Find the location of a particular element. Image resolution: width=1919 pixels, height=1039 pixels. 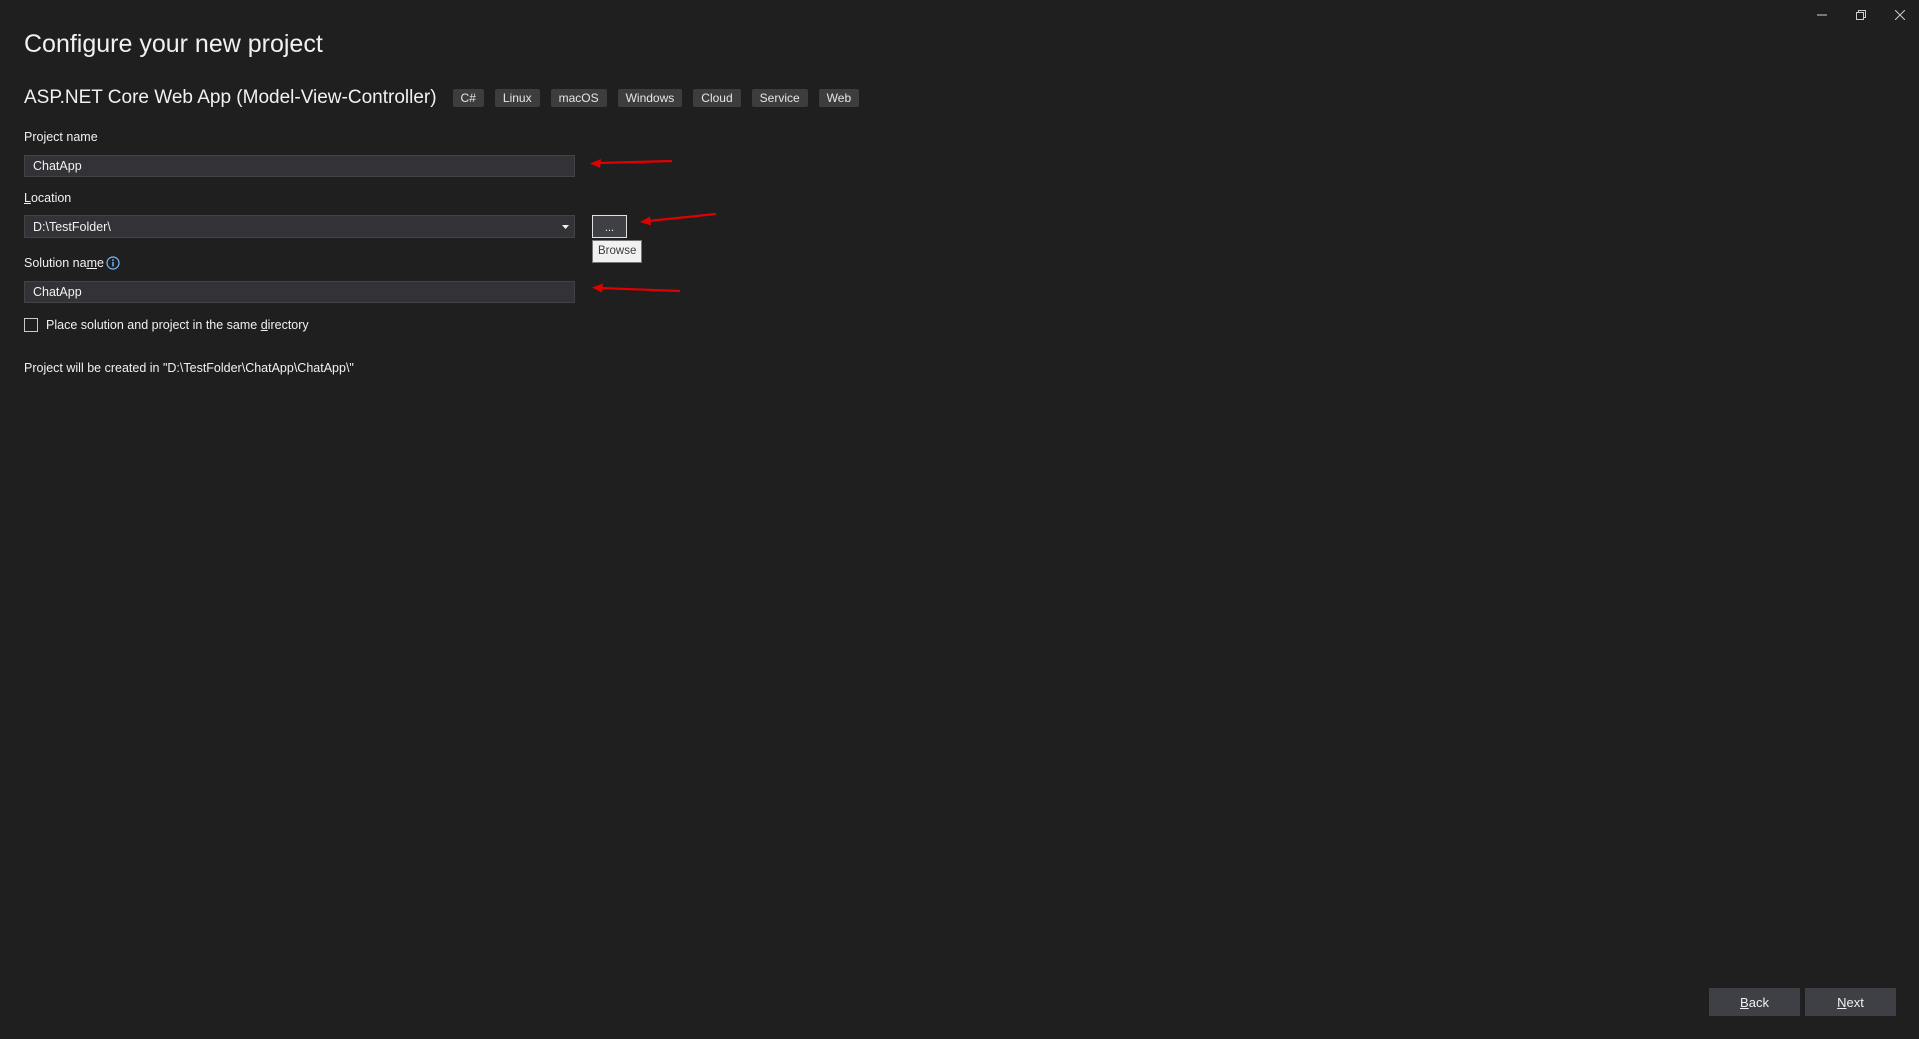

browse-tooltip: Browse is located at coordinates (617, 251).